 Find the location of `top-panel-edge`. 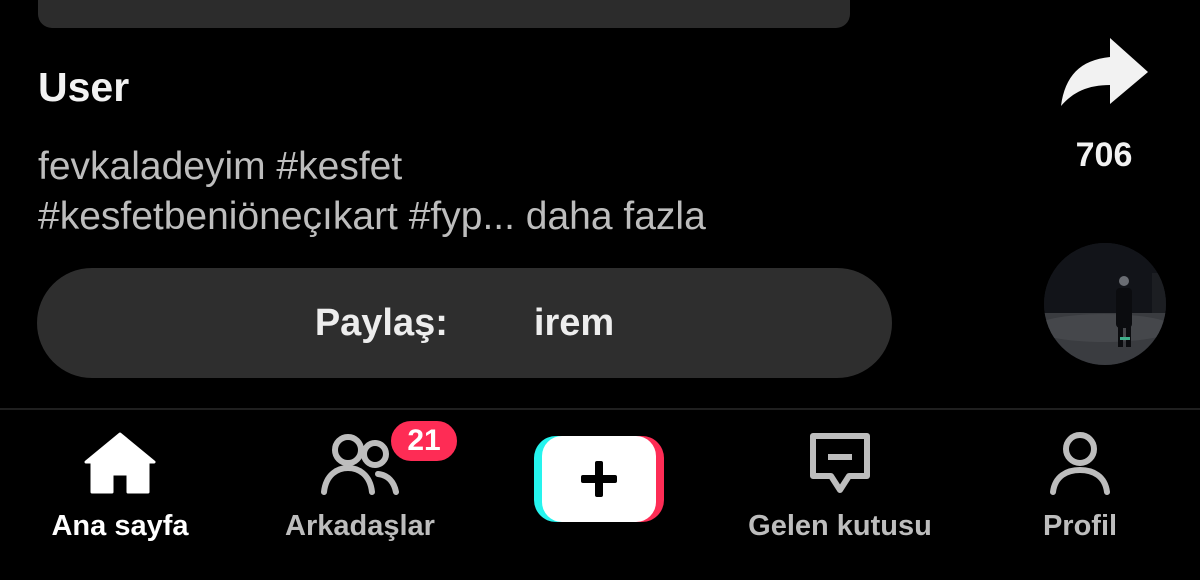

top-panel-edge is located at coordinates (444, 14).